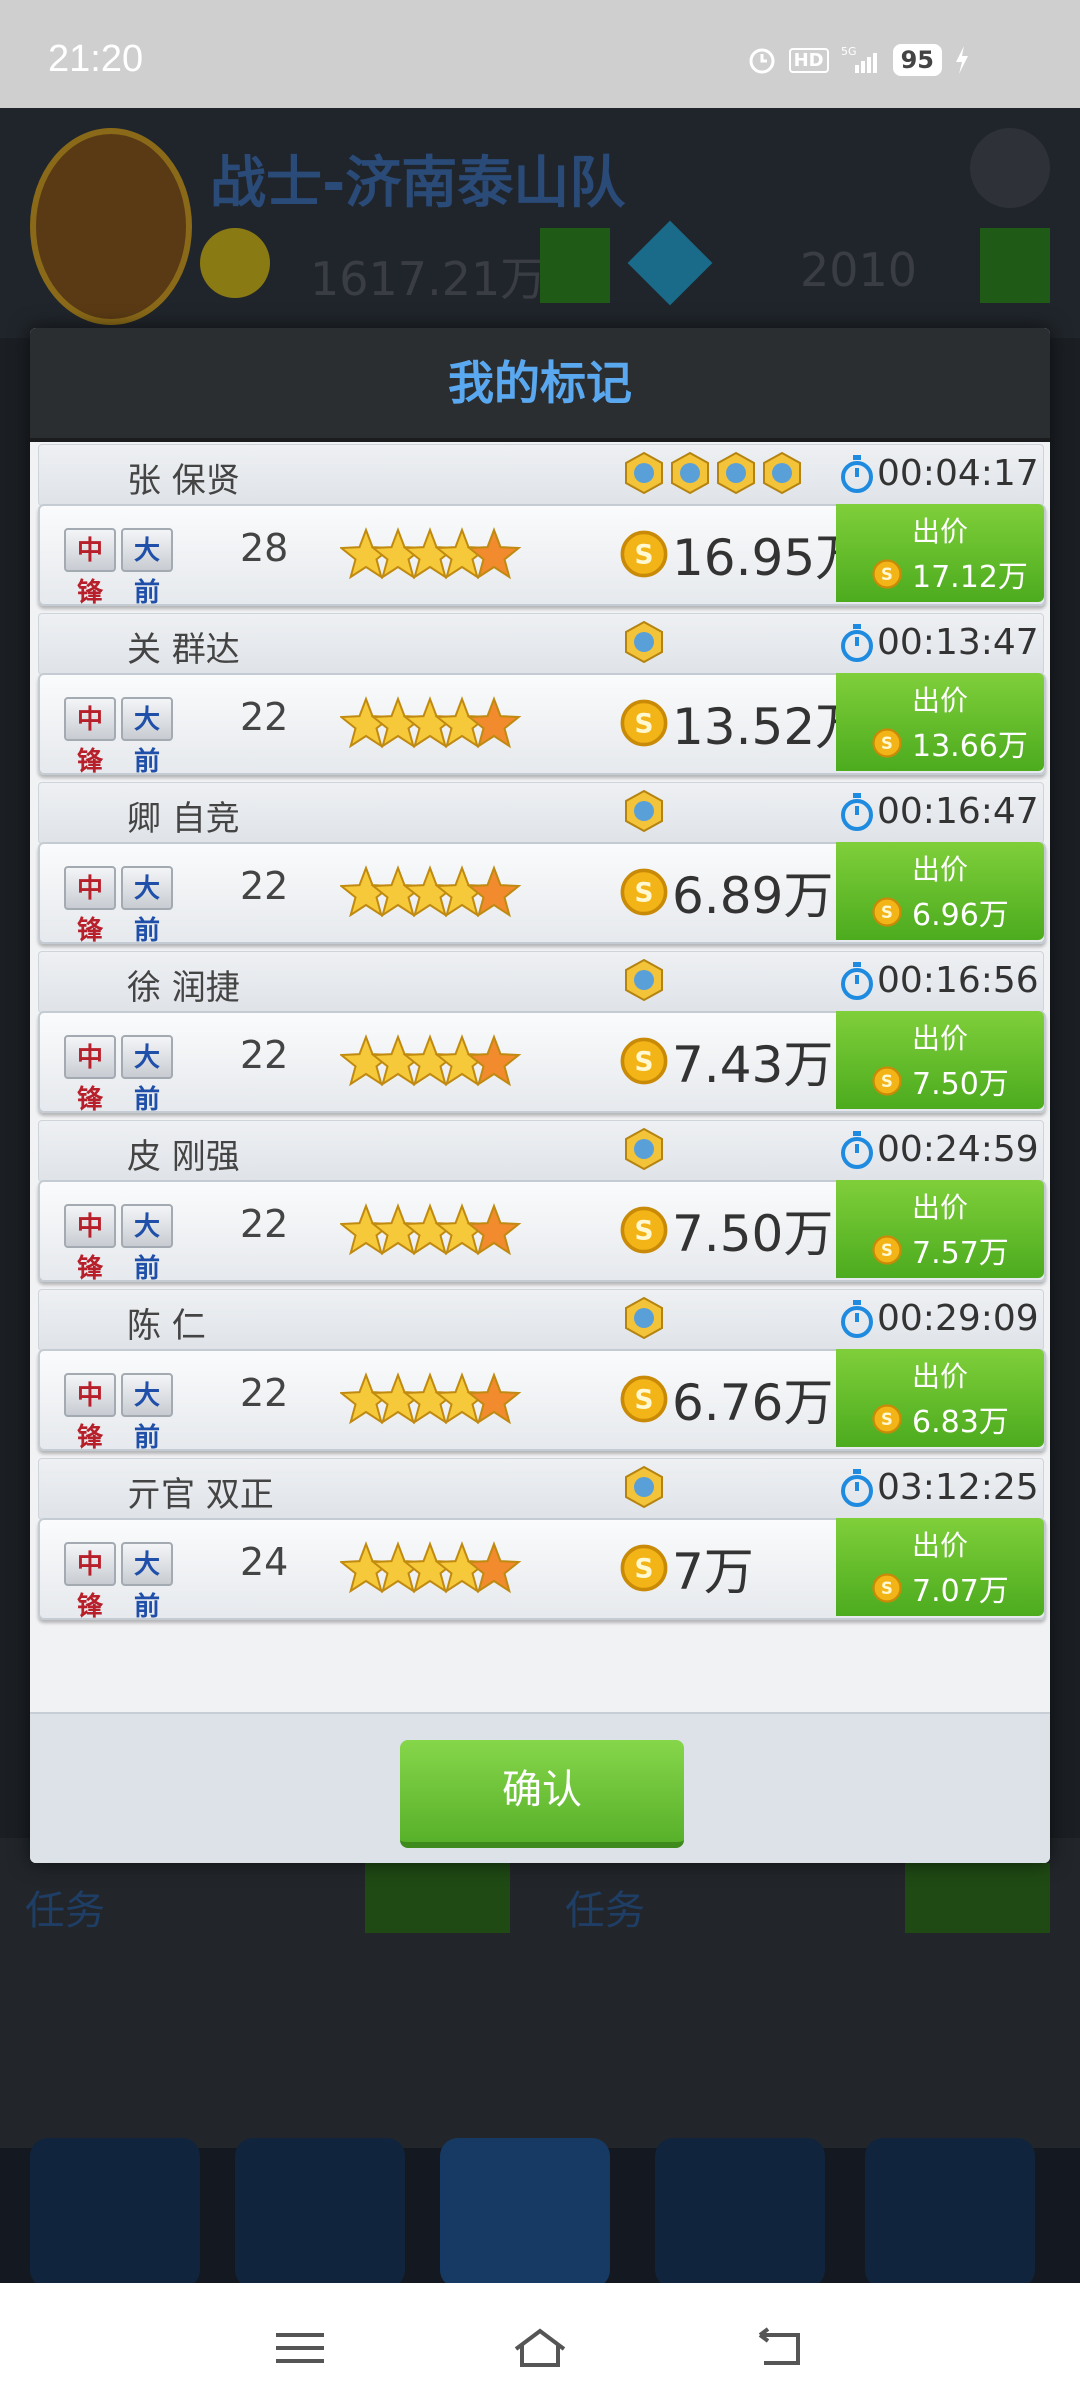  What do you see at coordinates (670, 263) in the screenshot?
I see `diamond-icon` at bounding box center [670, 263].